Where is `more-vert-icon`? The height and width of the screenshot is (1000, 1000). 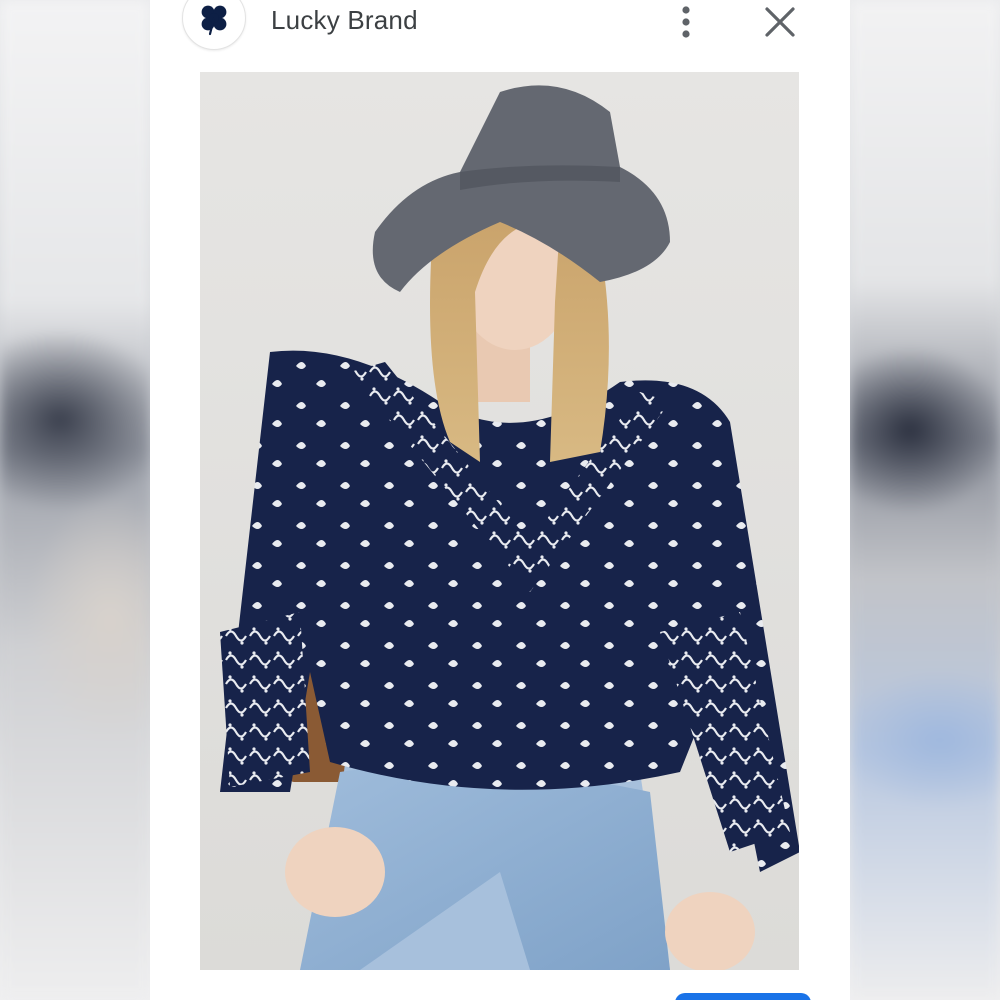
more-vert-icon is located at coordinates (686, 22).